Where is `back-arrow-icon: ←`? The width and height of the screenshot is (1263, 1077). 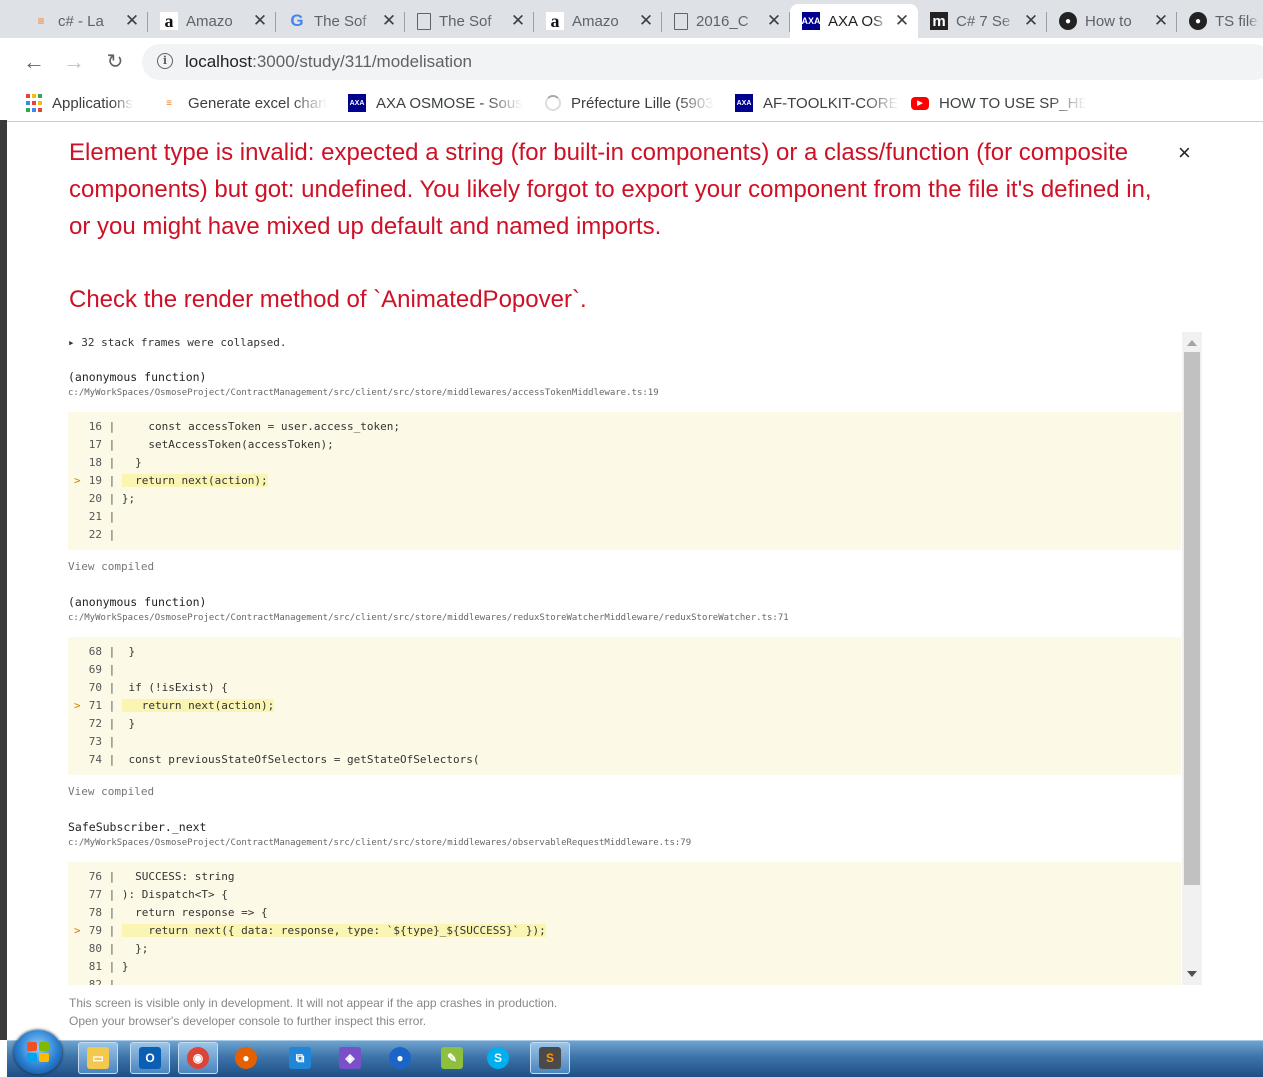
back-arrow-icon: ← is located at coordinates (34, 62).